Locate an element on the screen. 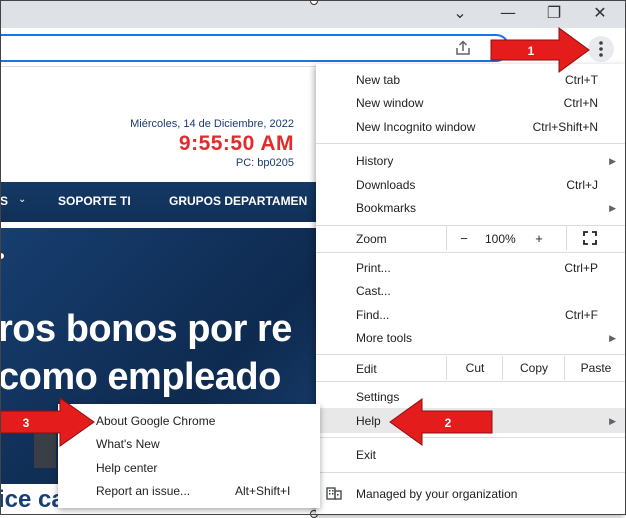 This screenshot has height=518, width=626. page-pc-id: PC: bp0205 is located at coordinates (264, 163).